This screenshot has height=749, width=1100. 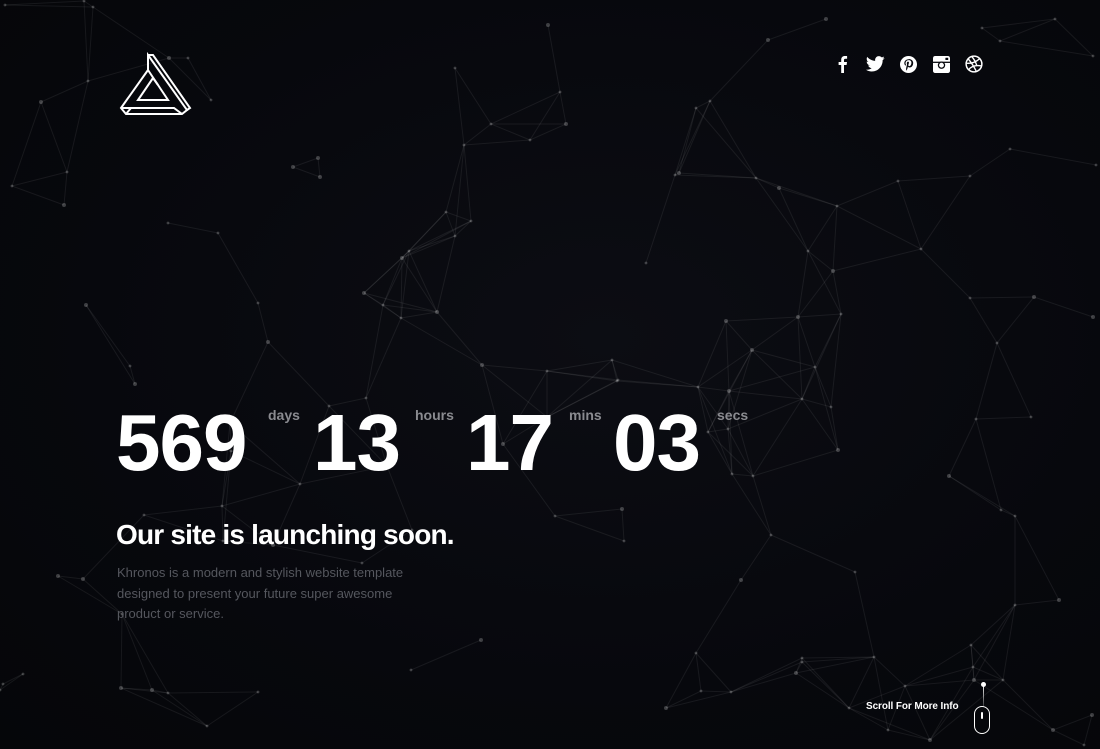 What do you see at coordinates (974, 64) in the screenshot?
I see `dribbble-icon` at bounding box center [974, 64].